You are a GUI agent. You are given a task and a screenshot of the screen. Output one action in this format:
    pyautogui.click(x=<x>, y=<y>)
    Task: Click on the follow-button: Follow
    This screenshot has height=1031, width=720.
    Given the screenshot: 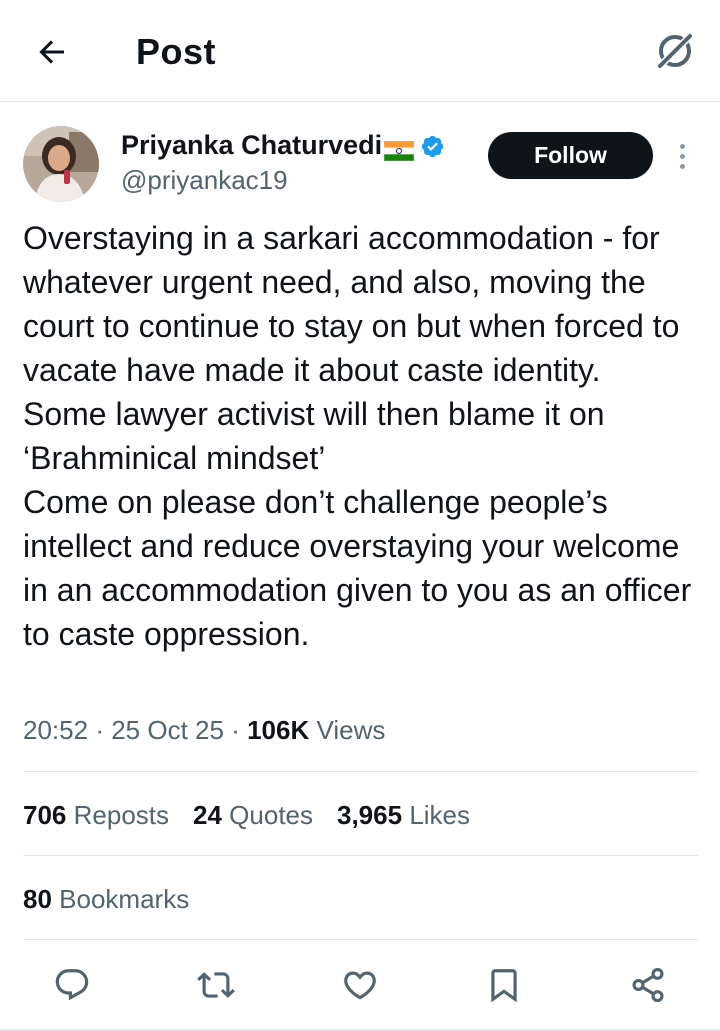 What is the action you would take?
    pyautogui.click(x=570, y=155)
    